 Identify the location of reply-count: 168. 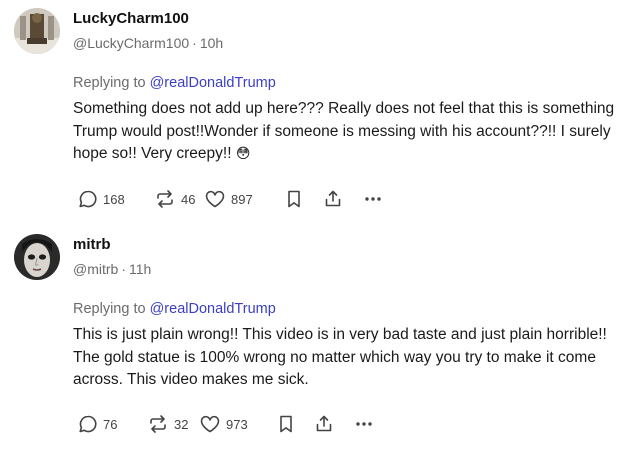
(114, 199).